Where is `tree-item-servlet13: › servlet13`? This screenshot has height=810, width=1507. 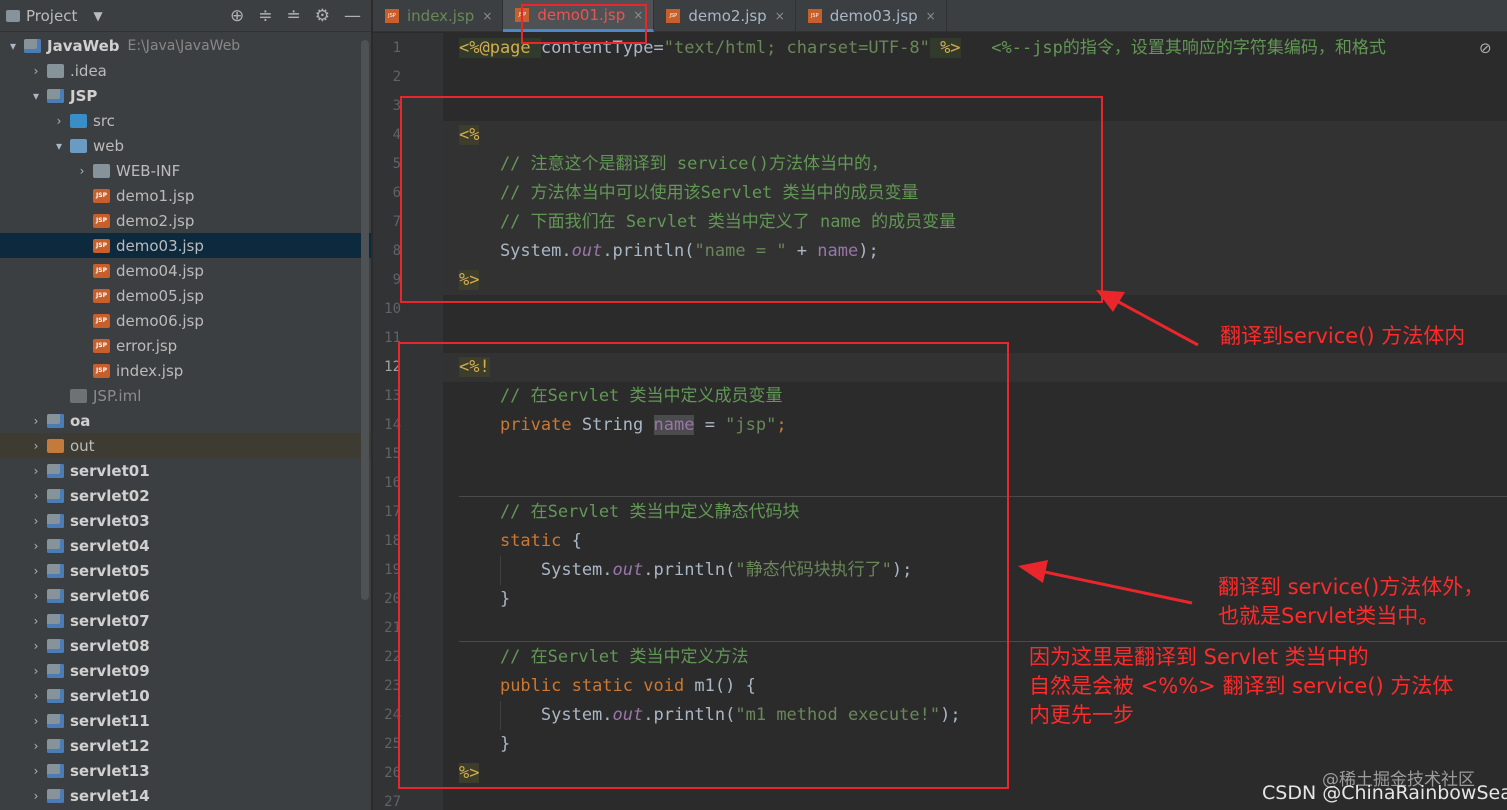 tree-item-servlet13: › servlet13 is located at coordinates (185, 770).